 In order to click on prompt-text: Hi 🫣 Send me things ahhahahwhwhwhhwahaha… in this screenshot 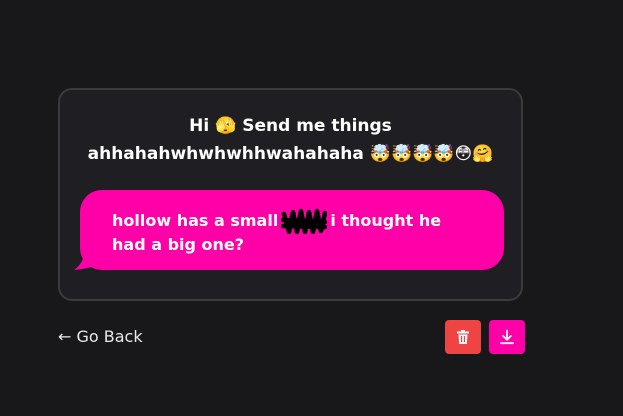, I will do `click(290, 140)`.